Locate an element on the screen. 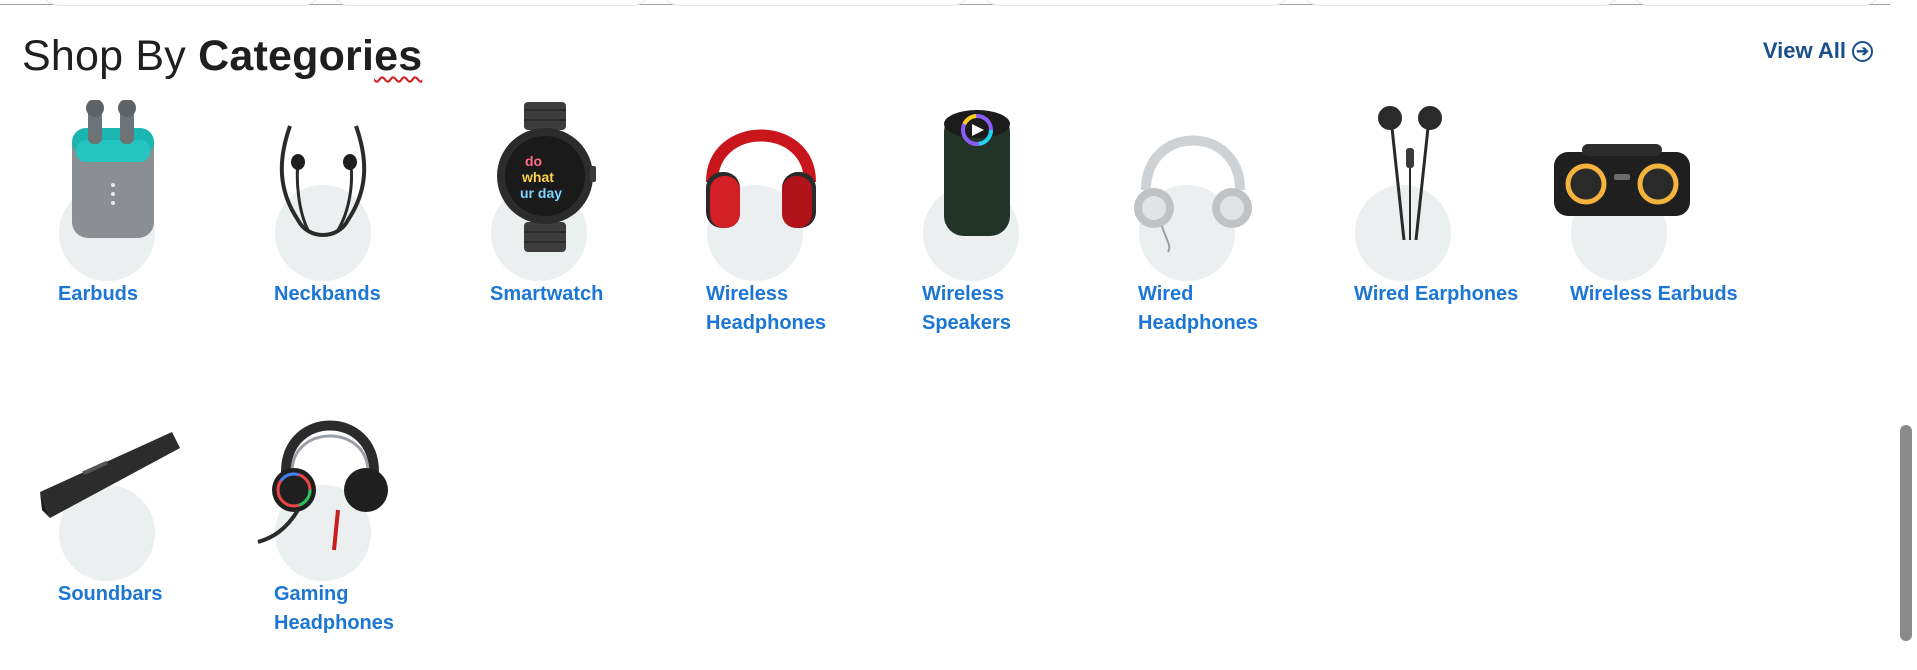 This screenshot has width=1917, height=670. view-all-link: View All ➔ is located at coordinates (1818, 51).